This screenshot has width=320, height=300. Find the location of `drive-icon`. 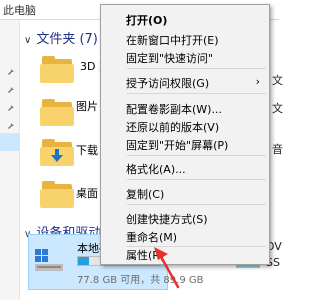

drive-icon is located at coordinates (49, 260).